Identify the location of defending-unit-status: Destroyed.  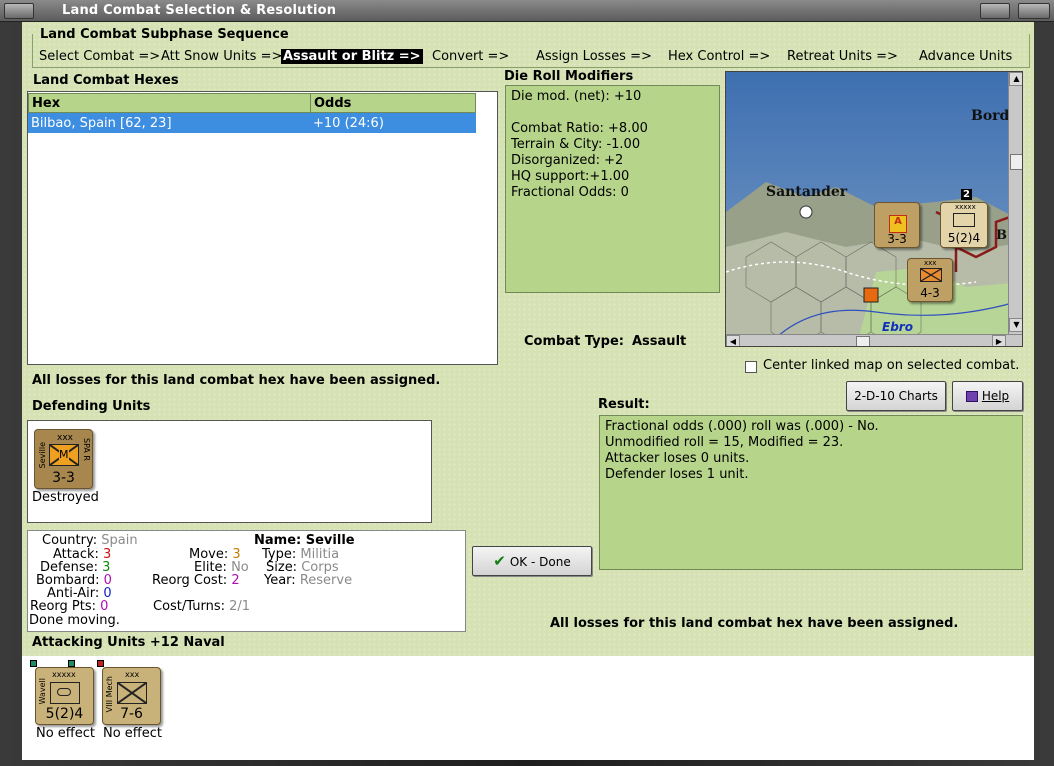
(65, 497).